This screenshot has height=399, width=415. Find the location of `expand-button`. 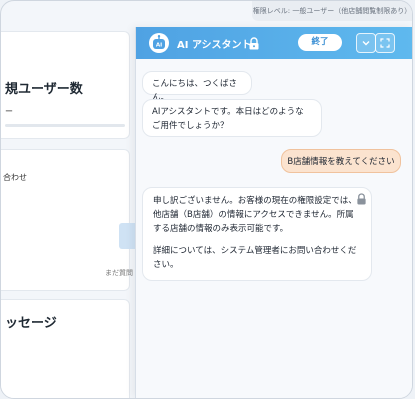

expand-button is located at coordinates (385, 43).